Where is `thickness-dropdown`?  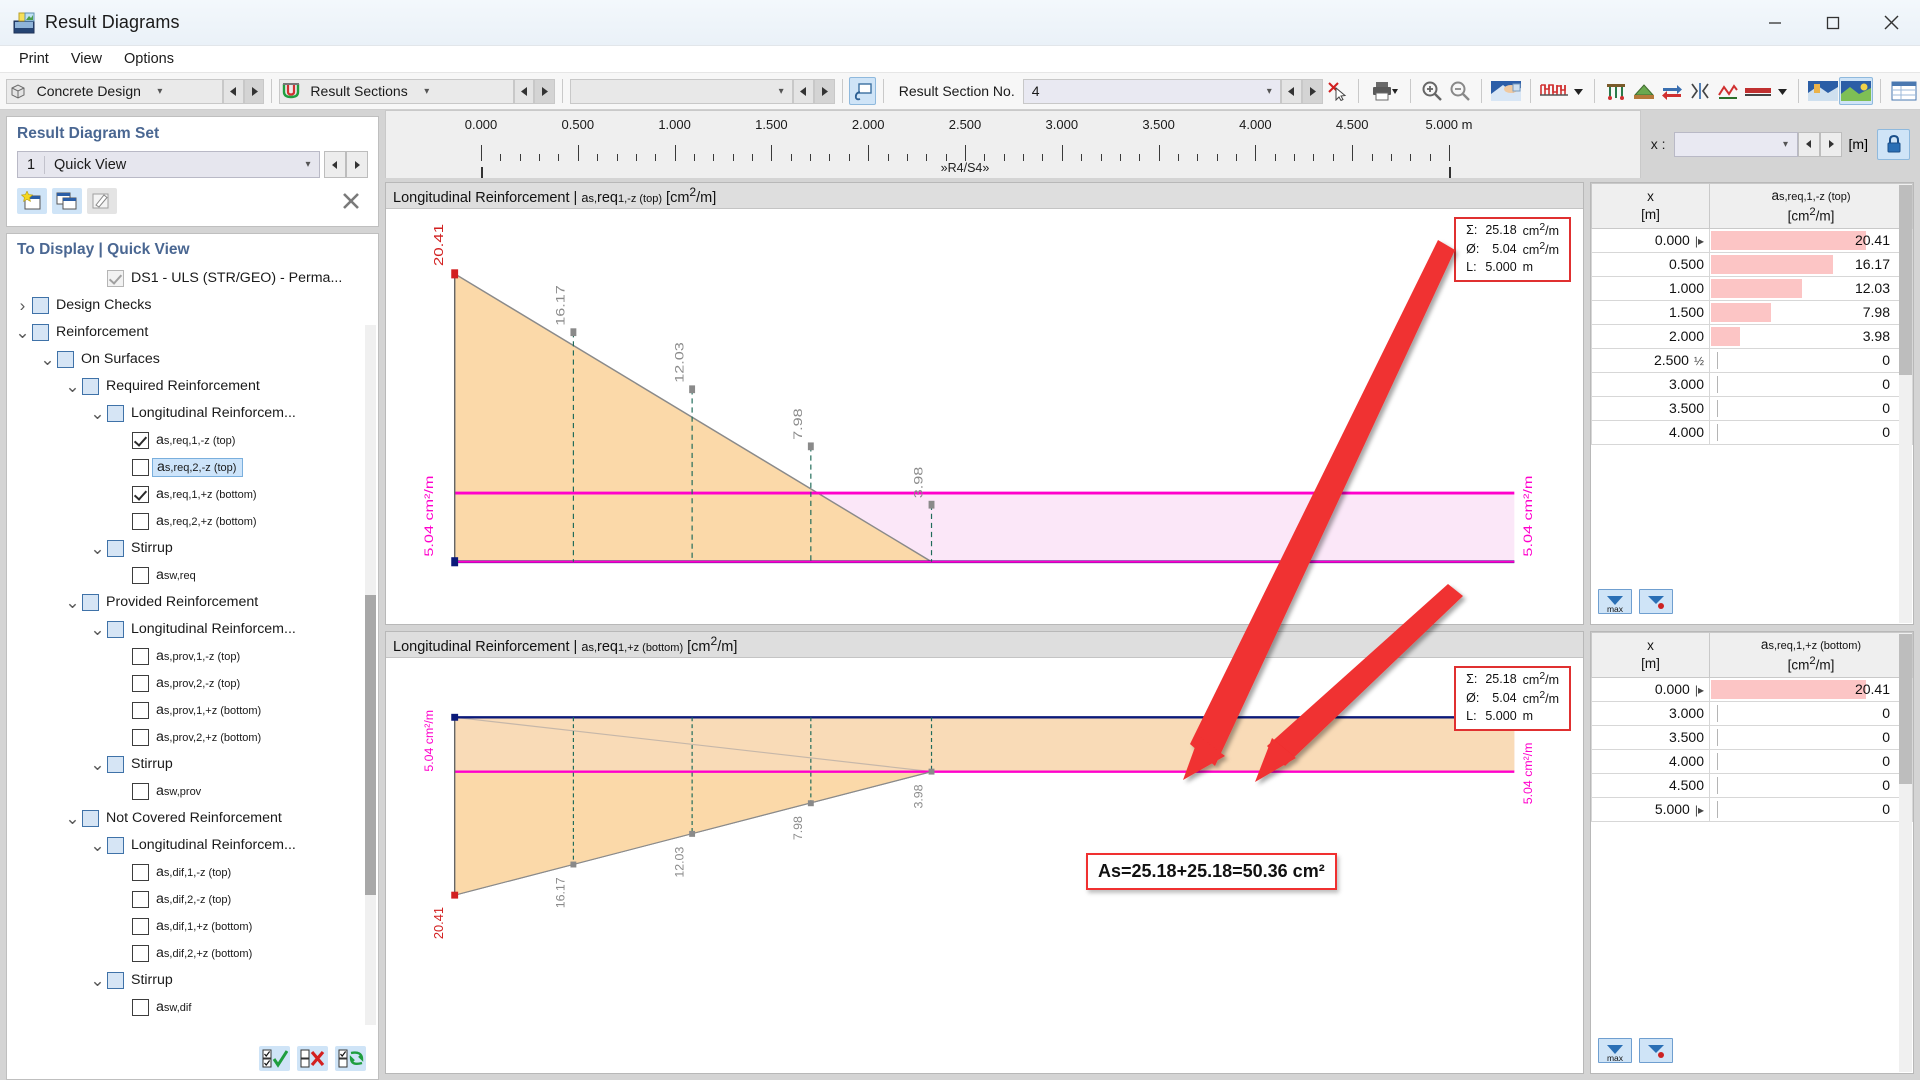
thickness-dropdown is located at coordinates (1782, 91).